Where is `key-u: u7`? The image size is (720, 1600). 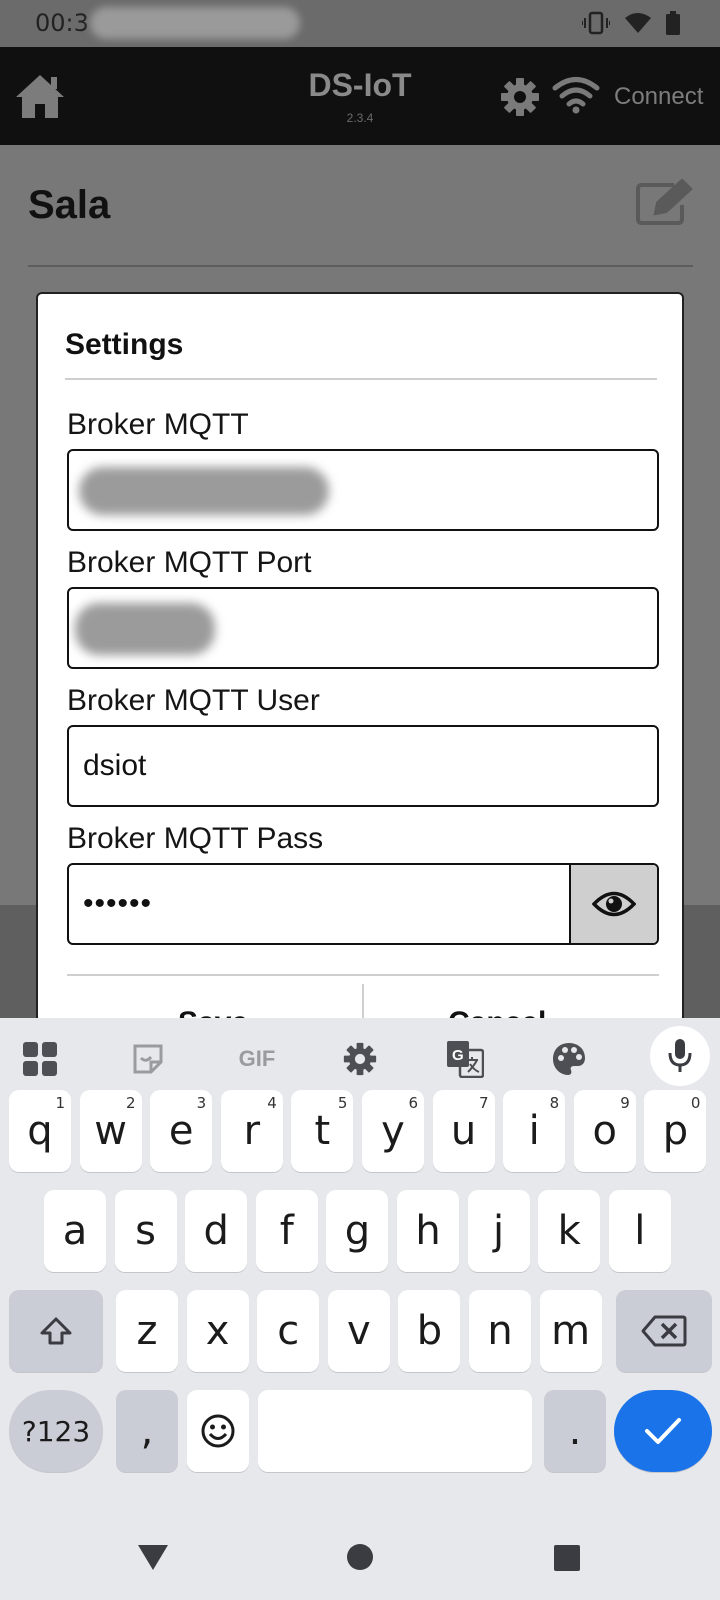 key-u: u7 is located at coordinates (463, 1131).